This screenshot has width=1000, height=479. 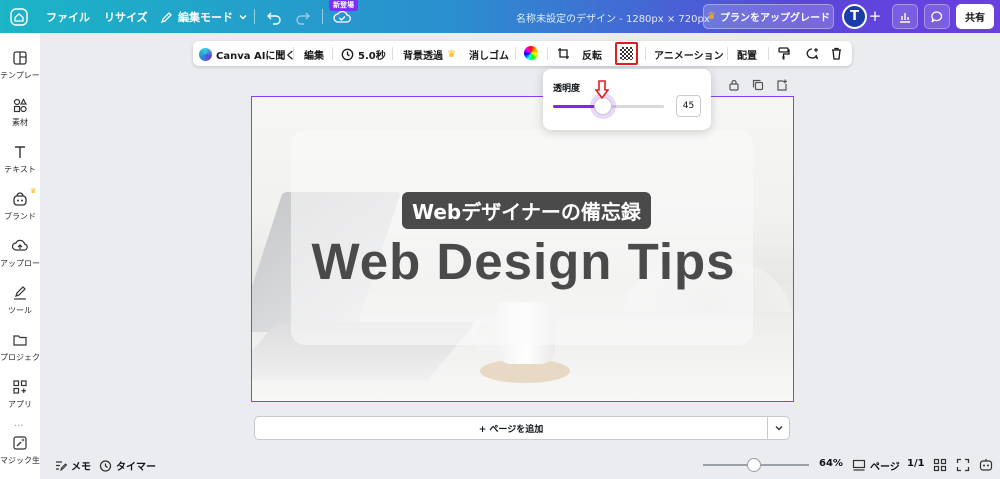 What do you see at coordinates (774, 18) in the screenshot?
I see `upgrade-label: プランをアップグレード` at bounding box center [774, 18].